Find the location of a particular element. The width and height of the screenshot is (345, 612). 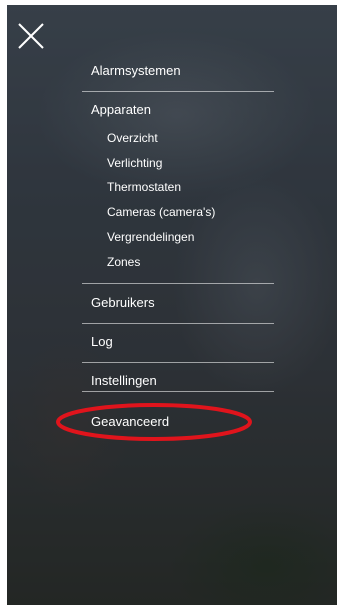

close-icon is located at coordinates (31, 36).